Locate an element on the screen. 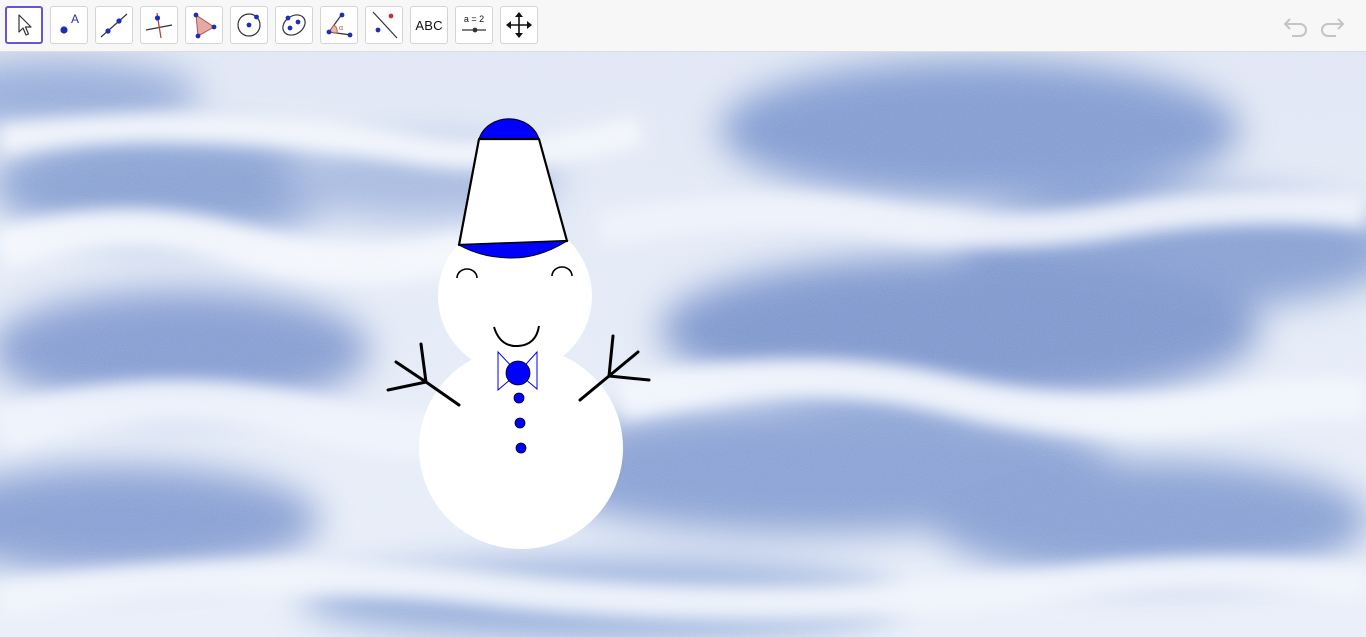  move-graphics-view-icon is located at coordinates (519, 25).